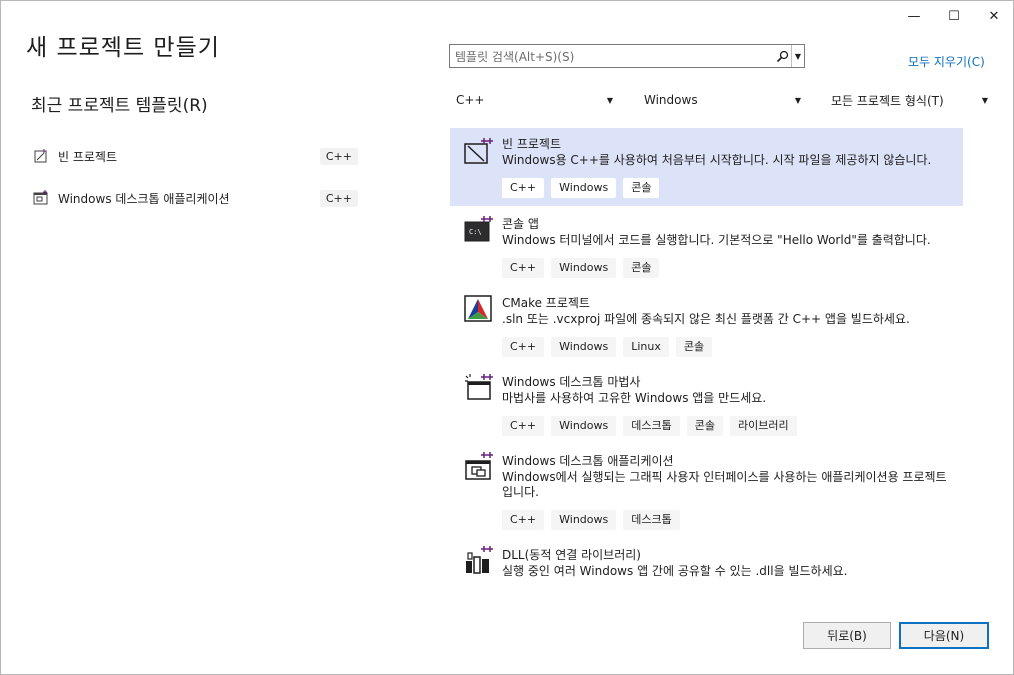  Describe the element at coordinates (123, 48) in the screenshot. I see `page-title: 새 프로젝트 만들기` at that location.